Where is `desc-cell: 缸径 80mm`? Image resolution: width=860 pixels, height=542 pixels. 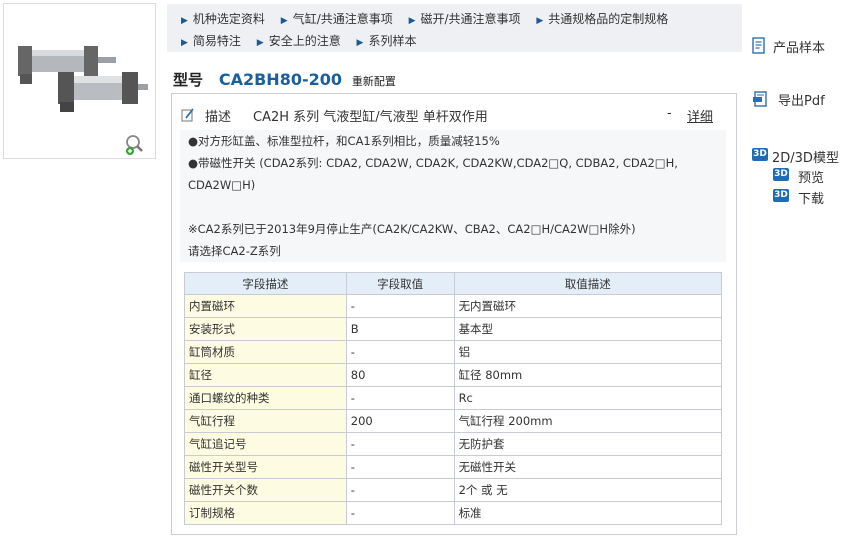
desc-cell: 缸径 80mm is located at coordinates (588, 375).